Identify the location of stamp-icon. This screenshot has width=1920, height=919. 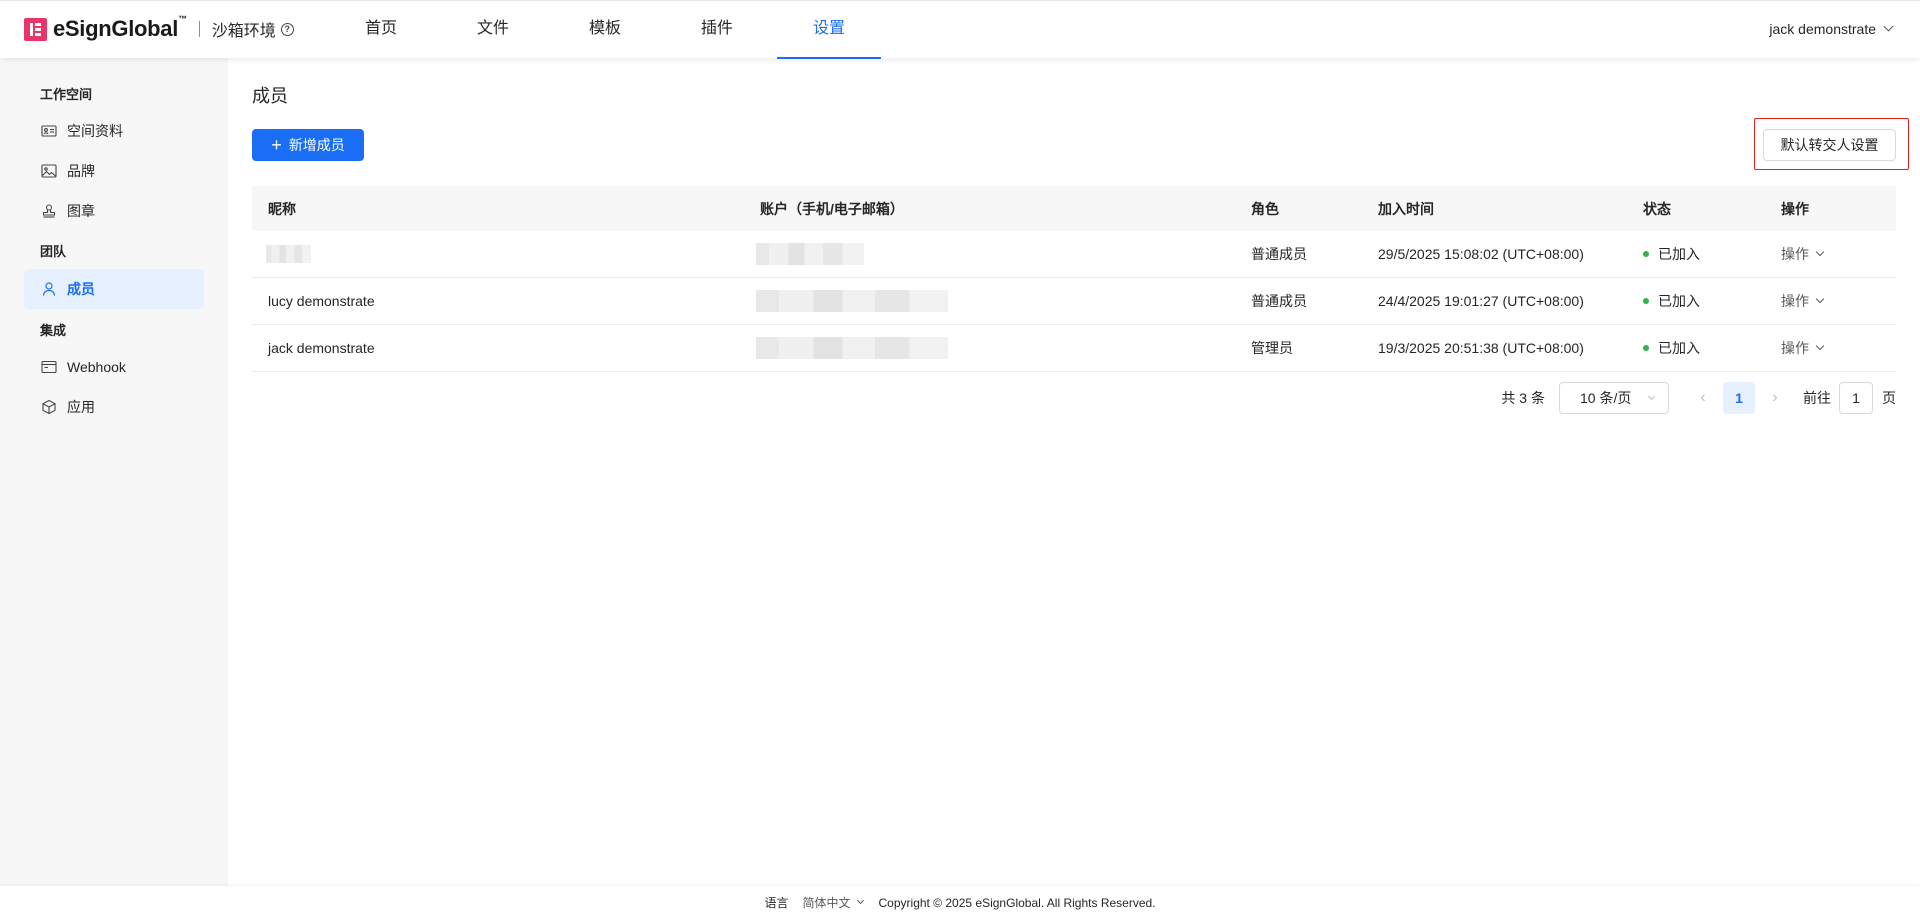
(49, 211).